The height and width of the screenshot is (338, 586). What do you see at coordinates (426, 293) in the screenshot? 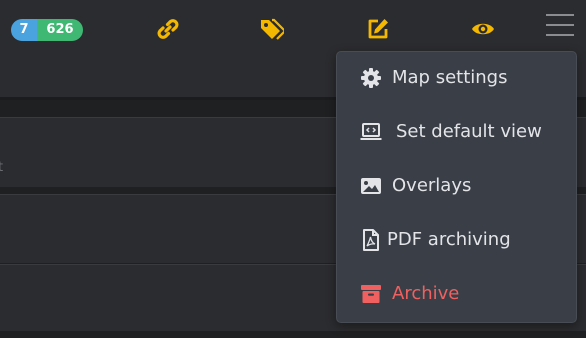
I see `menu-item-label: Archive` at bounding box center [426, 293].